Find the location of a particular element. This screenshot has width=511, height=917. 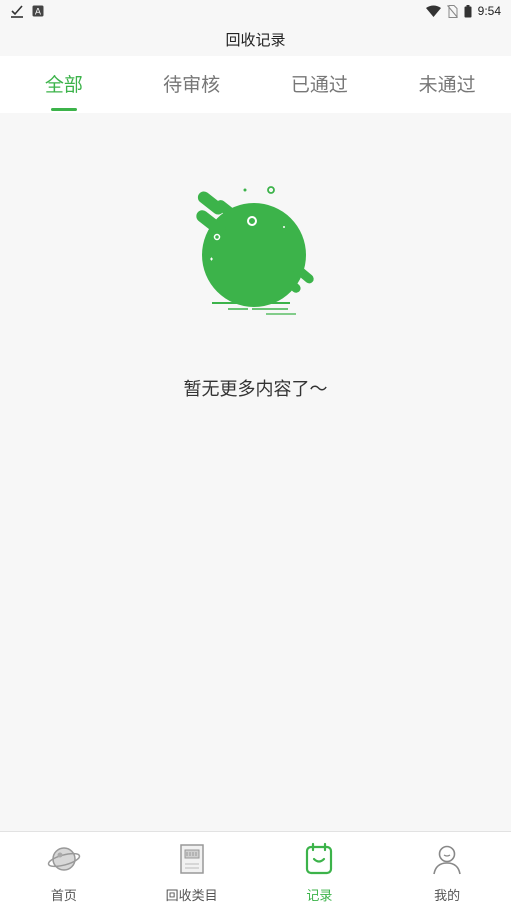

nav-label: 首页 is located at coordinates (63, 896).